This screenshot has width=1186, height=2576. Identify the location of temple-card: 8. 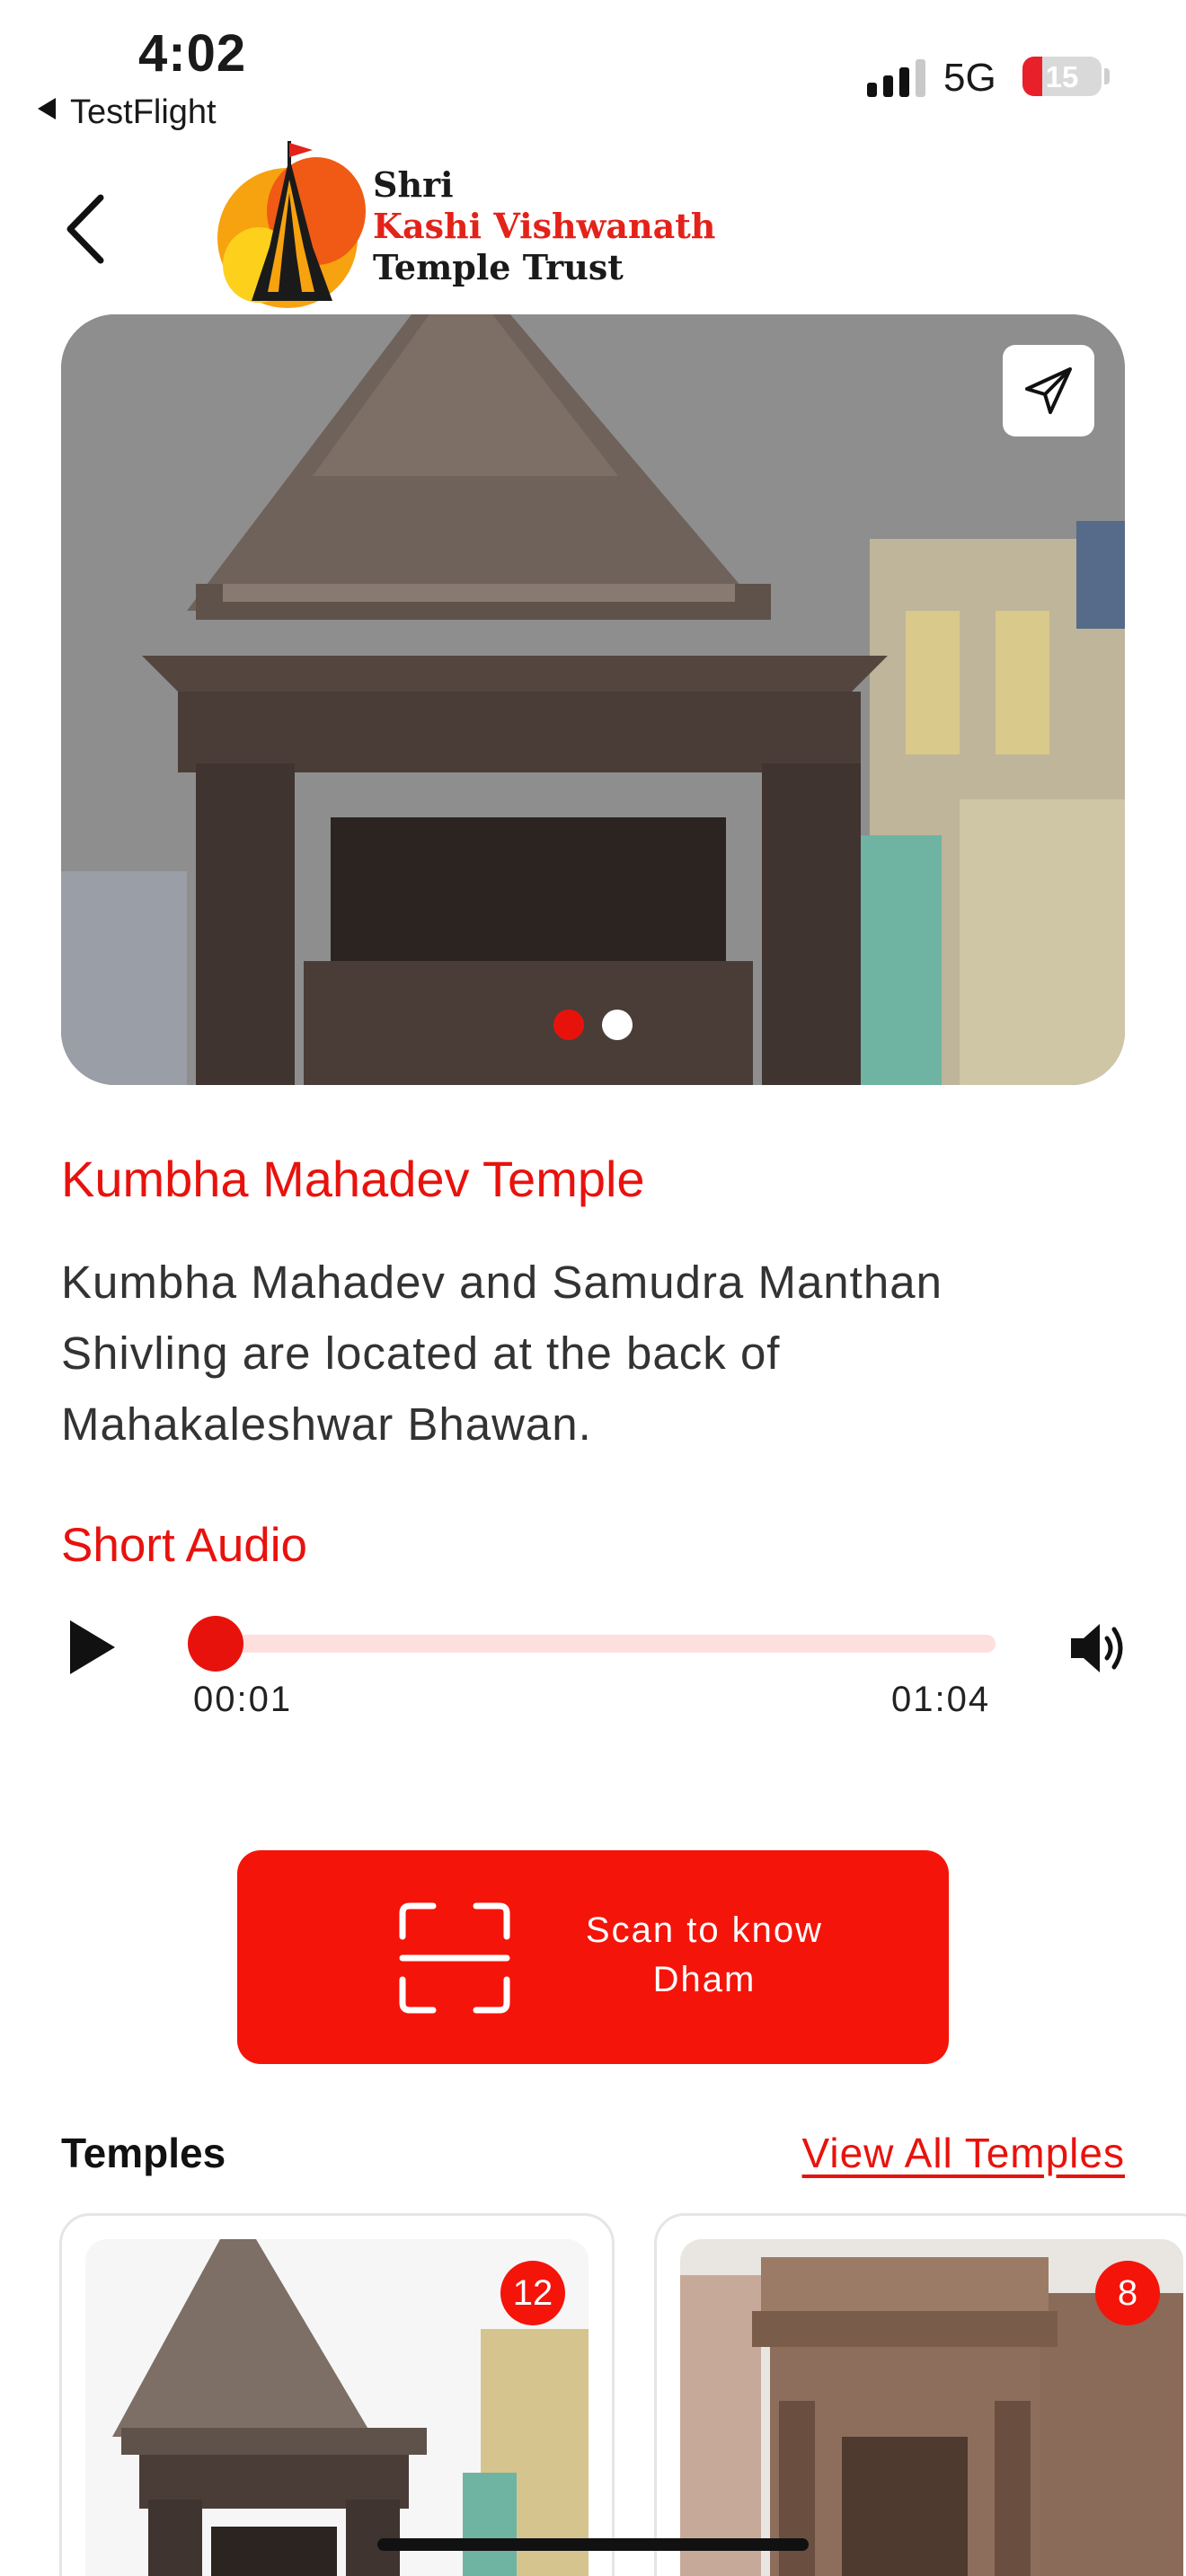
(920, 2394).